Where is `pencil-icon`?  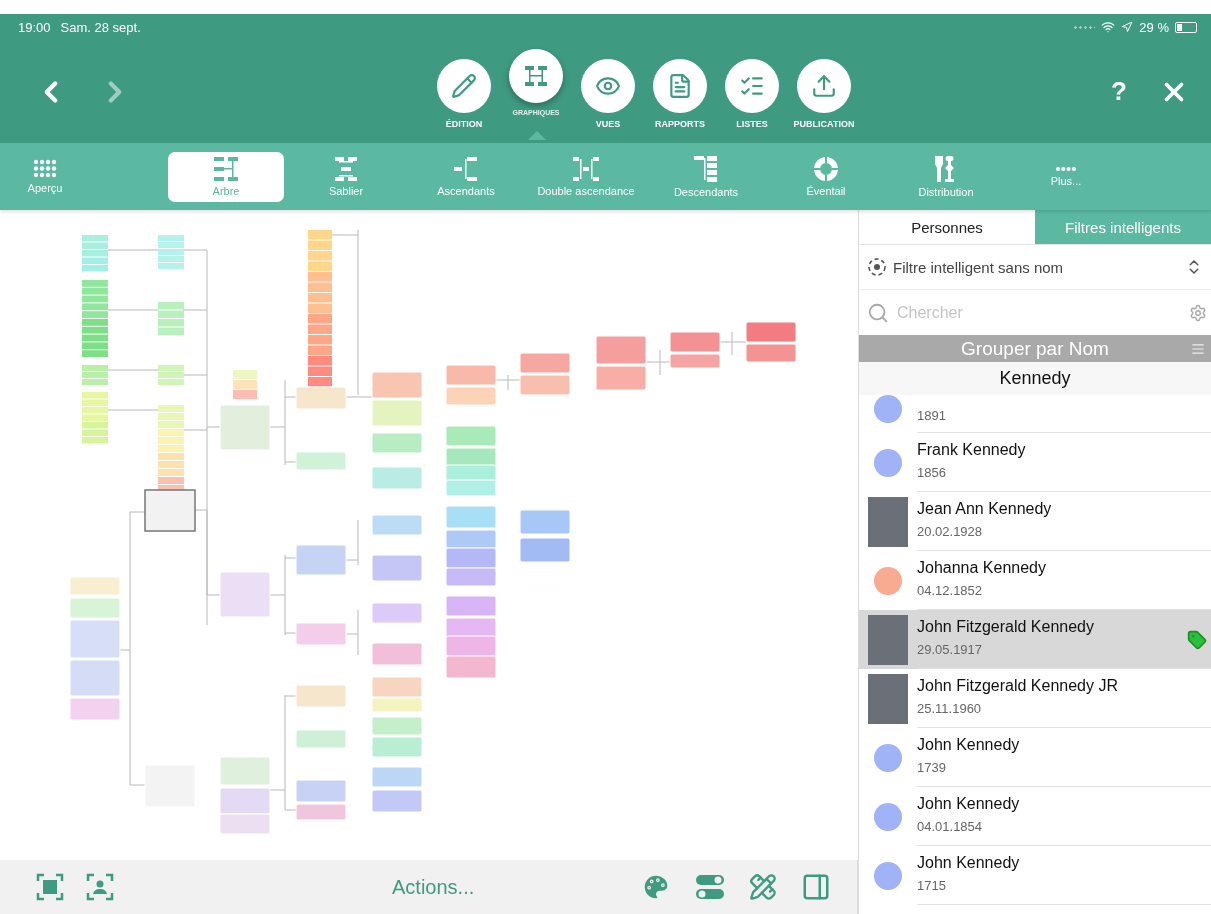 pencil-icon is located at coordinates (464, 85).